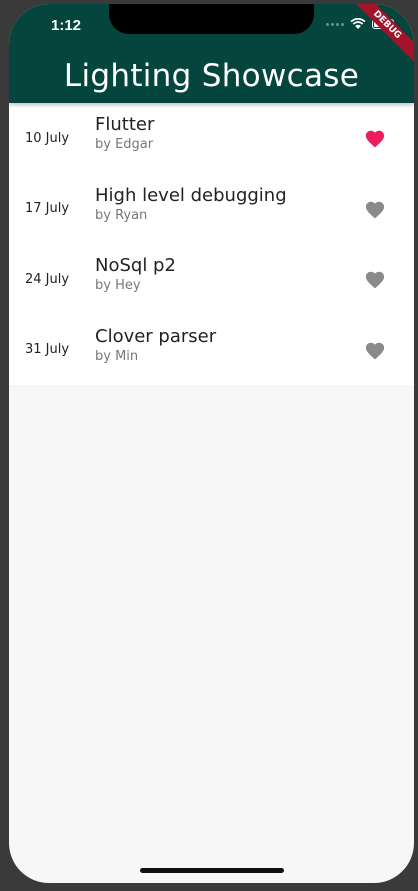 The height and width of the screenshot is (891, 418). I want to click on list-item: 10 July Flutter by Edgar, so click(211, 138).